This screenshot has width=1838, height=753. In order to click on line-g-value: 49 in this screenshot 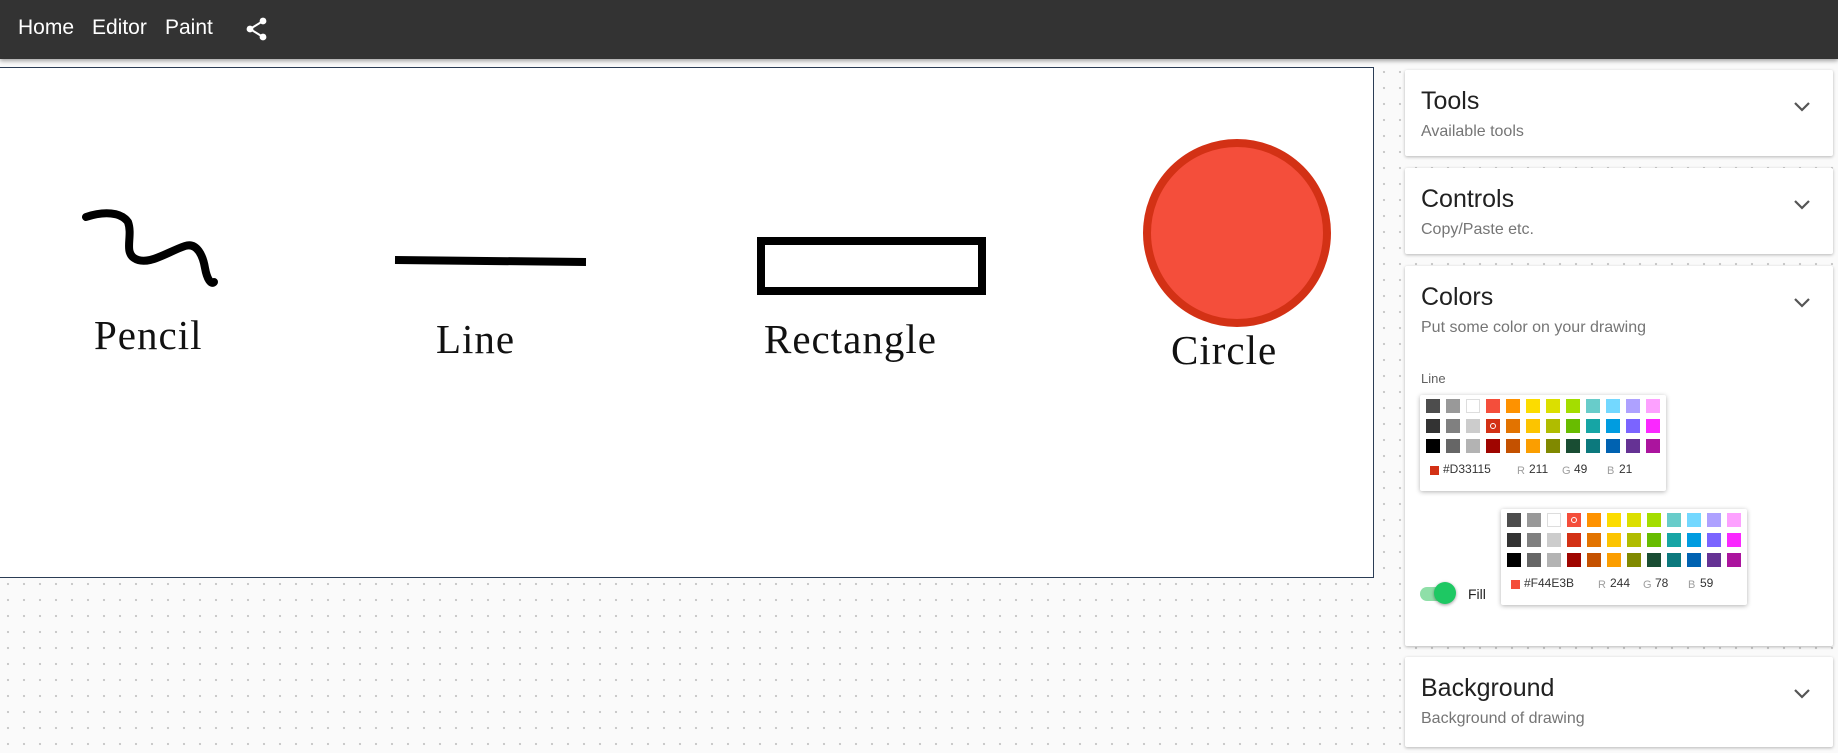, I will do `click(1580, 469)`.